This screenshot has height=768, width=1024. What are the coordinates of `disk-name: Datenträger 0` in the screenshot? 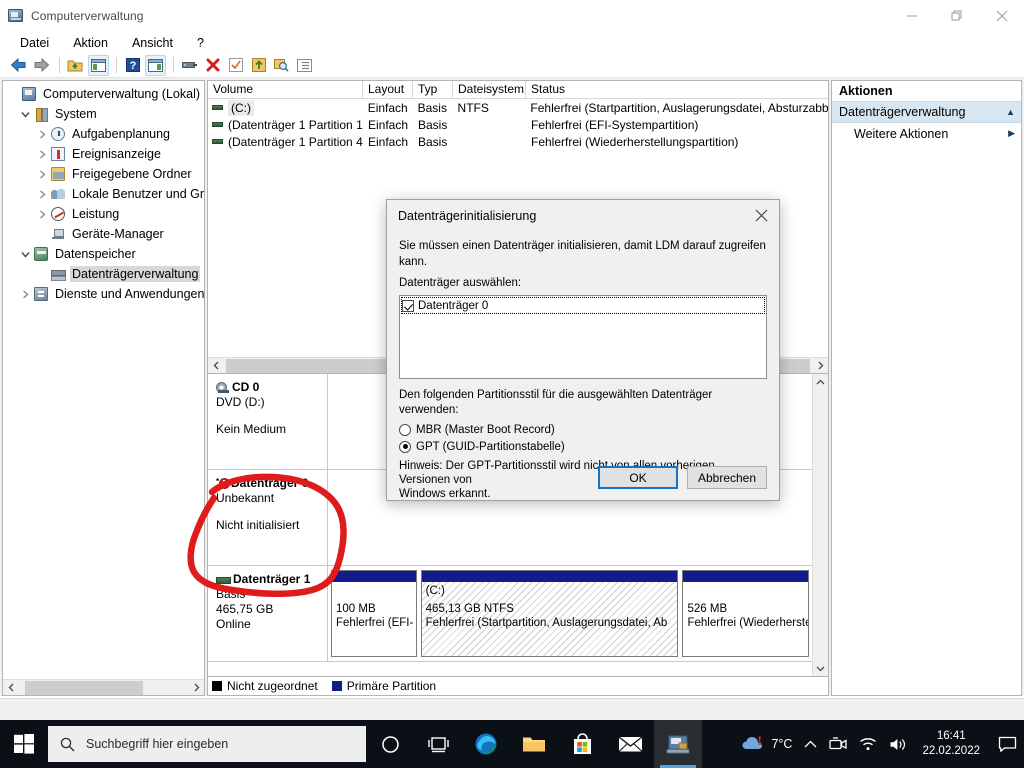 It's located at (270, 483).